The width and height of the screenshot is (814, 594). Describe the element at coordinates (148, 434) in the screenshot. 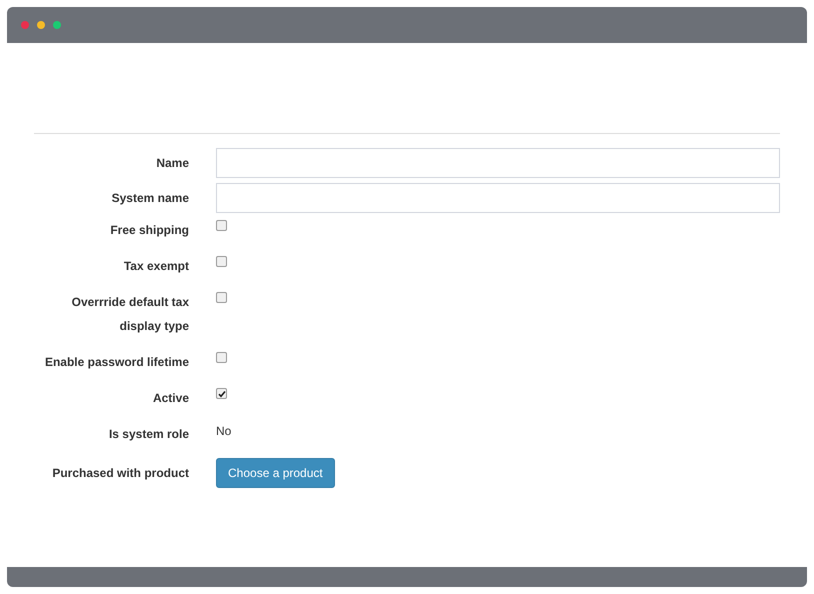

I see `field-label: Is system role` at that location.